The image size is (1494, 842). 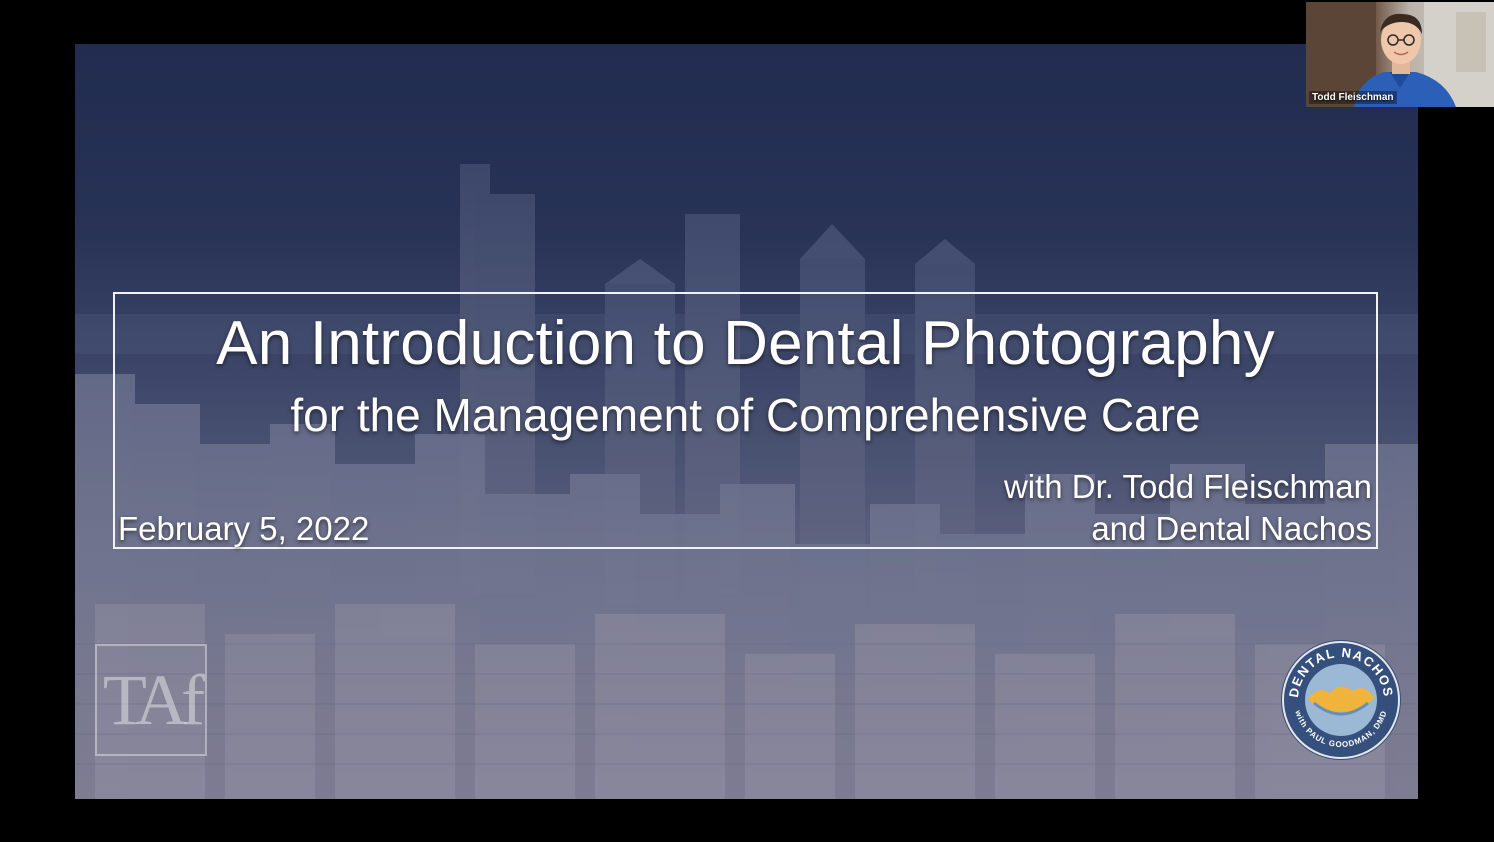 What do you see at coordinates (1353, 97) in the screenshot?
I see `participant-name-label: Todd Fleischman` at bounding box center [1353, 97].